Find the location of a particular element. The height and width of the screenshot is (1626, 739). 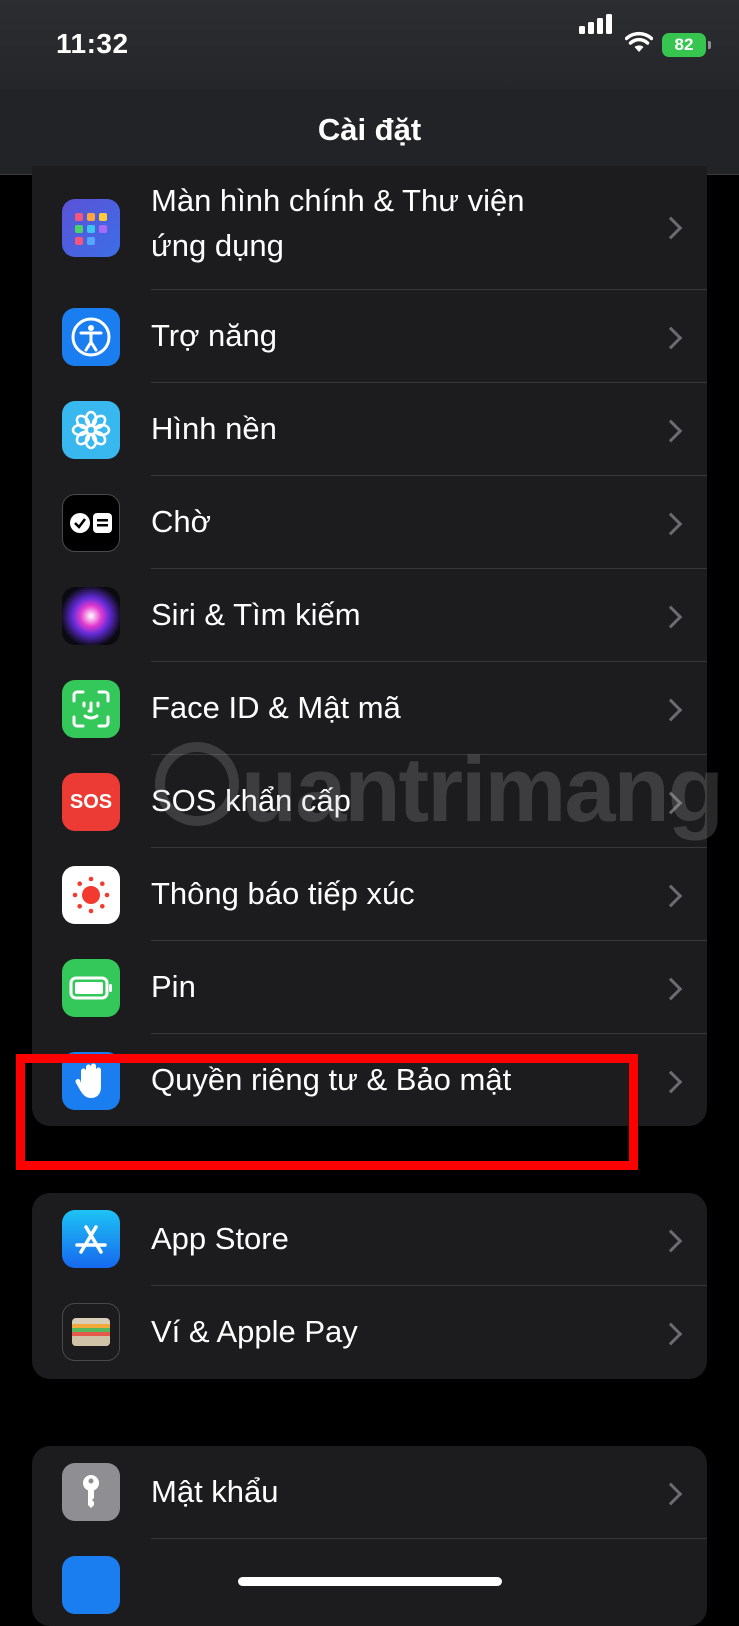

row-label: Màn hình chính & Thư viện ứng dụng is located at coordinates (337, 223).